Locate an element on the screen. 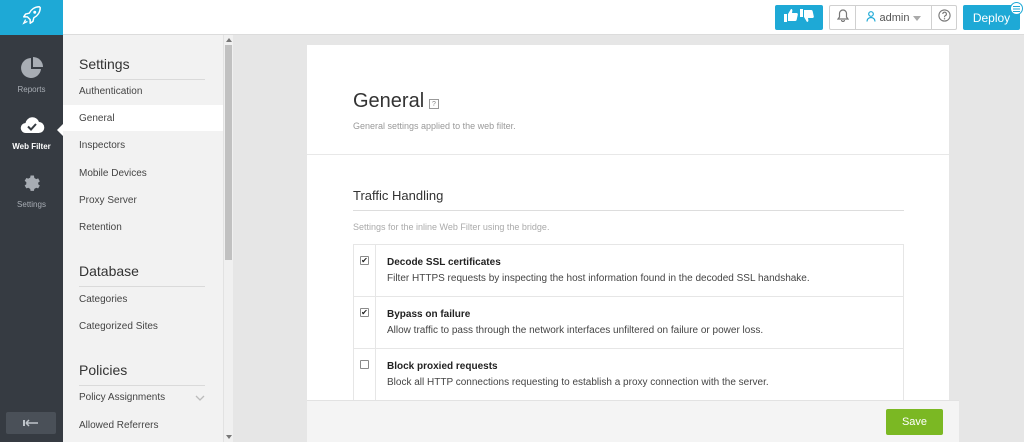 The image size is (1024, 442). user-icon is located at coordinates (870, 17).